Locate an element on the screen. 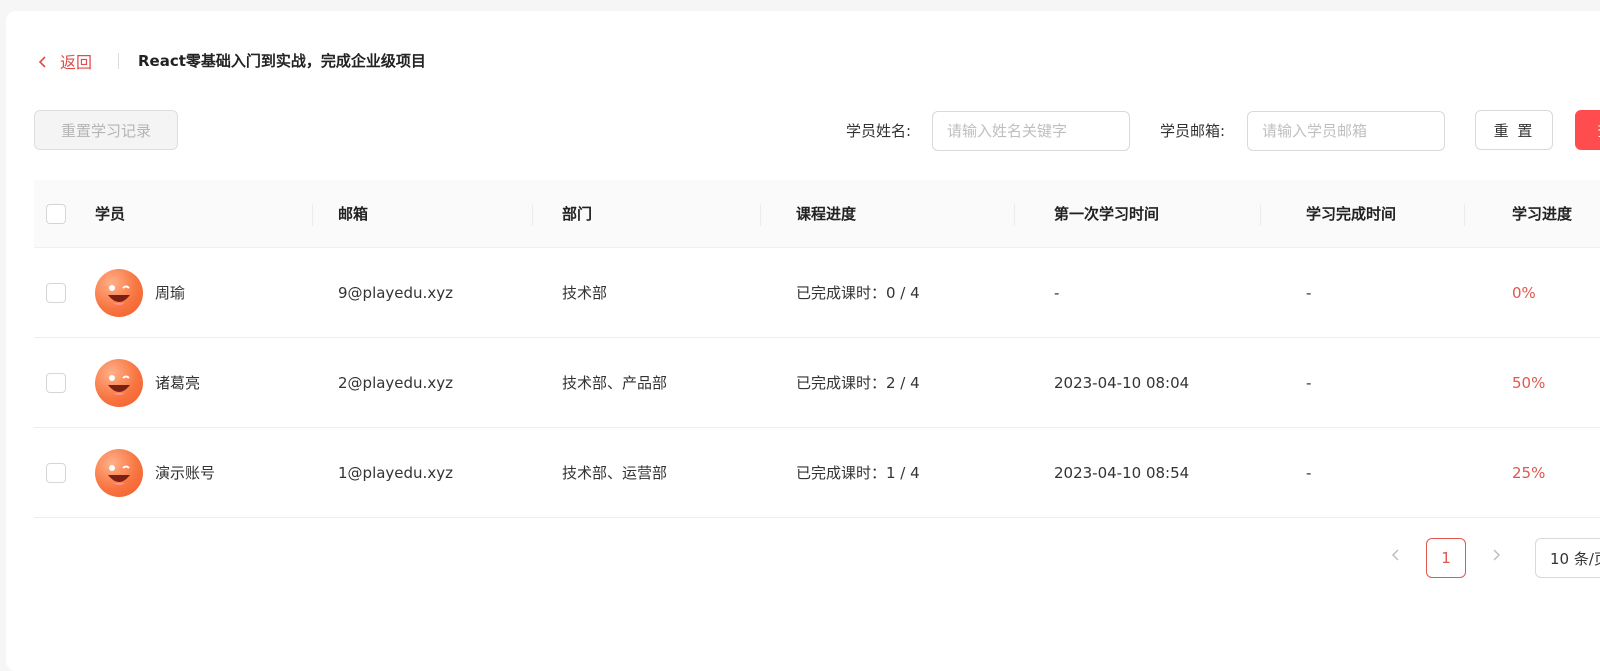  table-header: 学员 邮箱 部门 课程进度 第一次学习时间 学习完成时间 学习进度 is located at coordinates (817, 214).